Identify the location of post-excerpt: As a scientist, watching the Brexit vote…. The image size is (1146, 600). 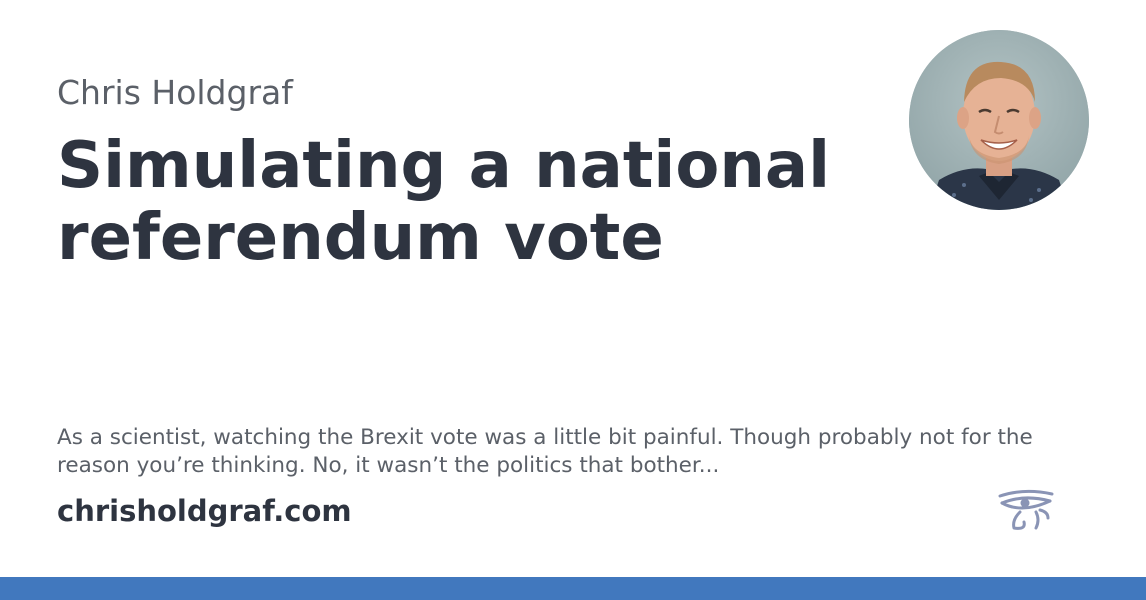
(545, 451).